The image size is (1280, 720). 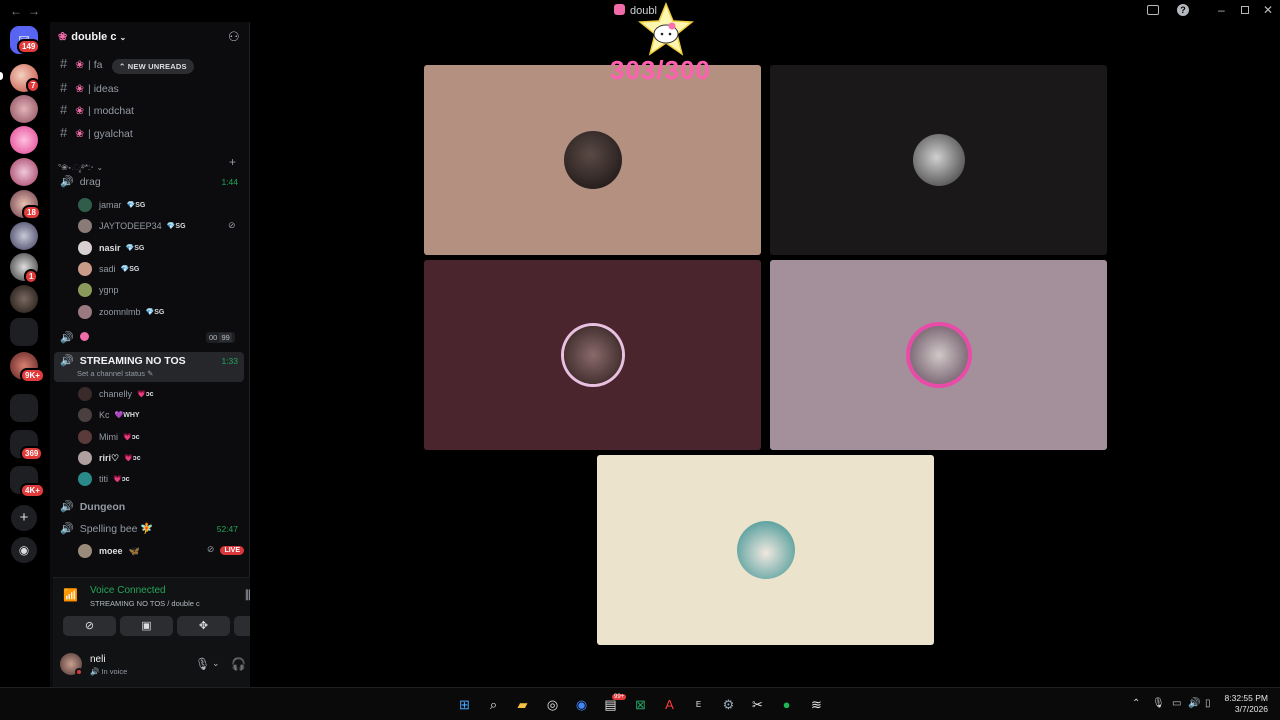 What do you see at coordinates (128, 590) in the screenshot?
I see `voice-status: Voice Connected` at bounding box center [128, 590].